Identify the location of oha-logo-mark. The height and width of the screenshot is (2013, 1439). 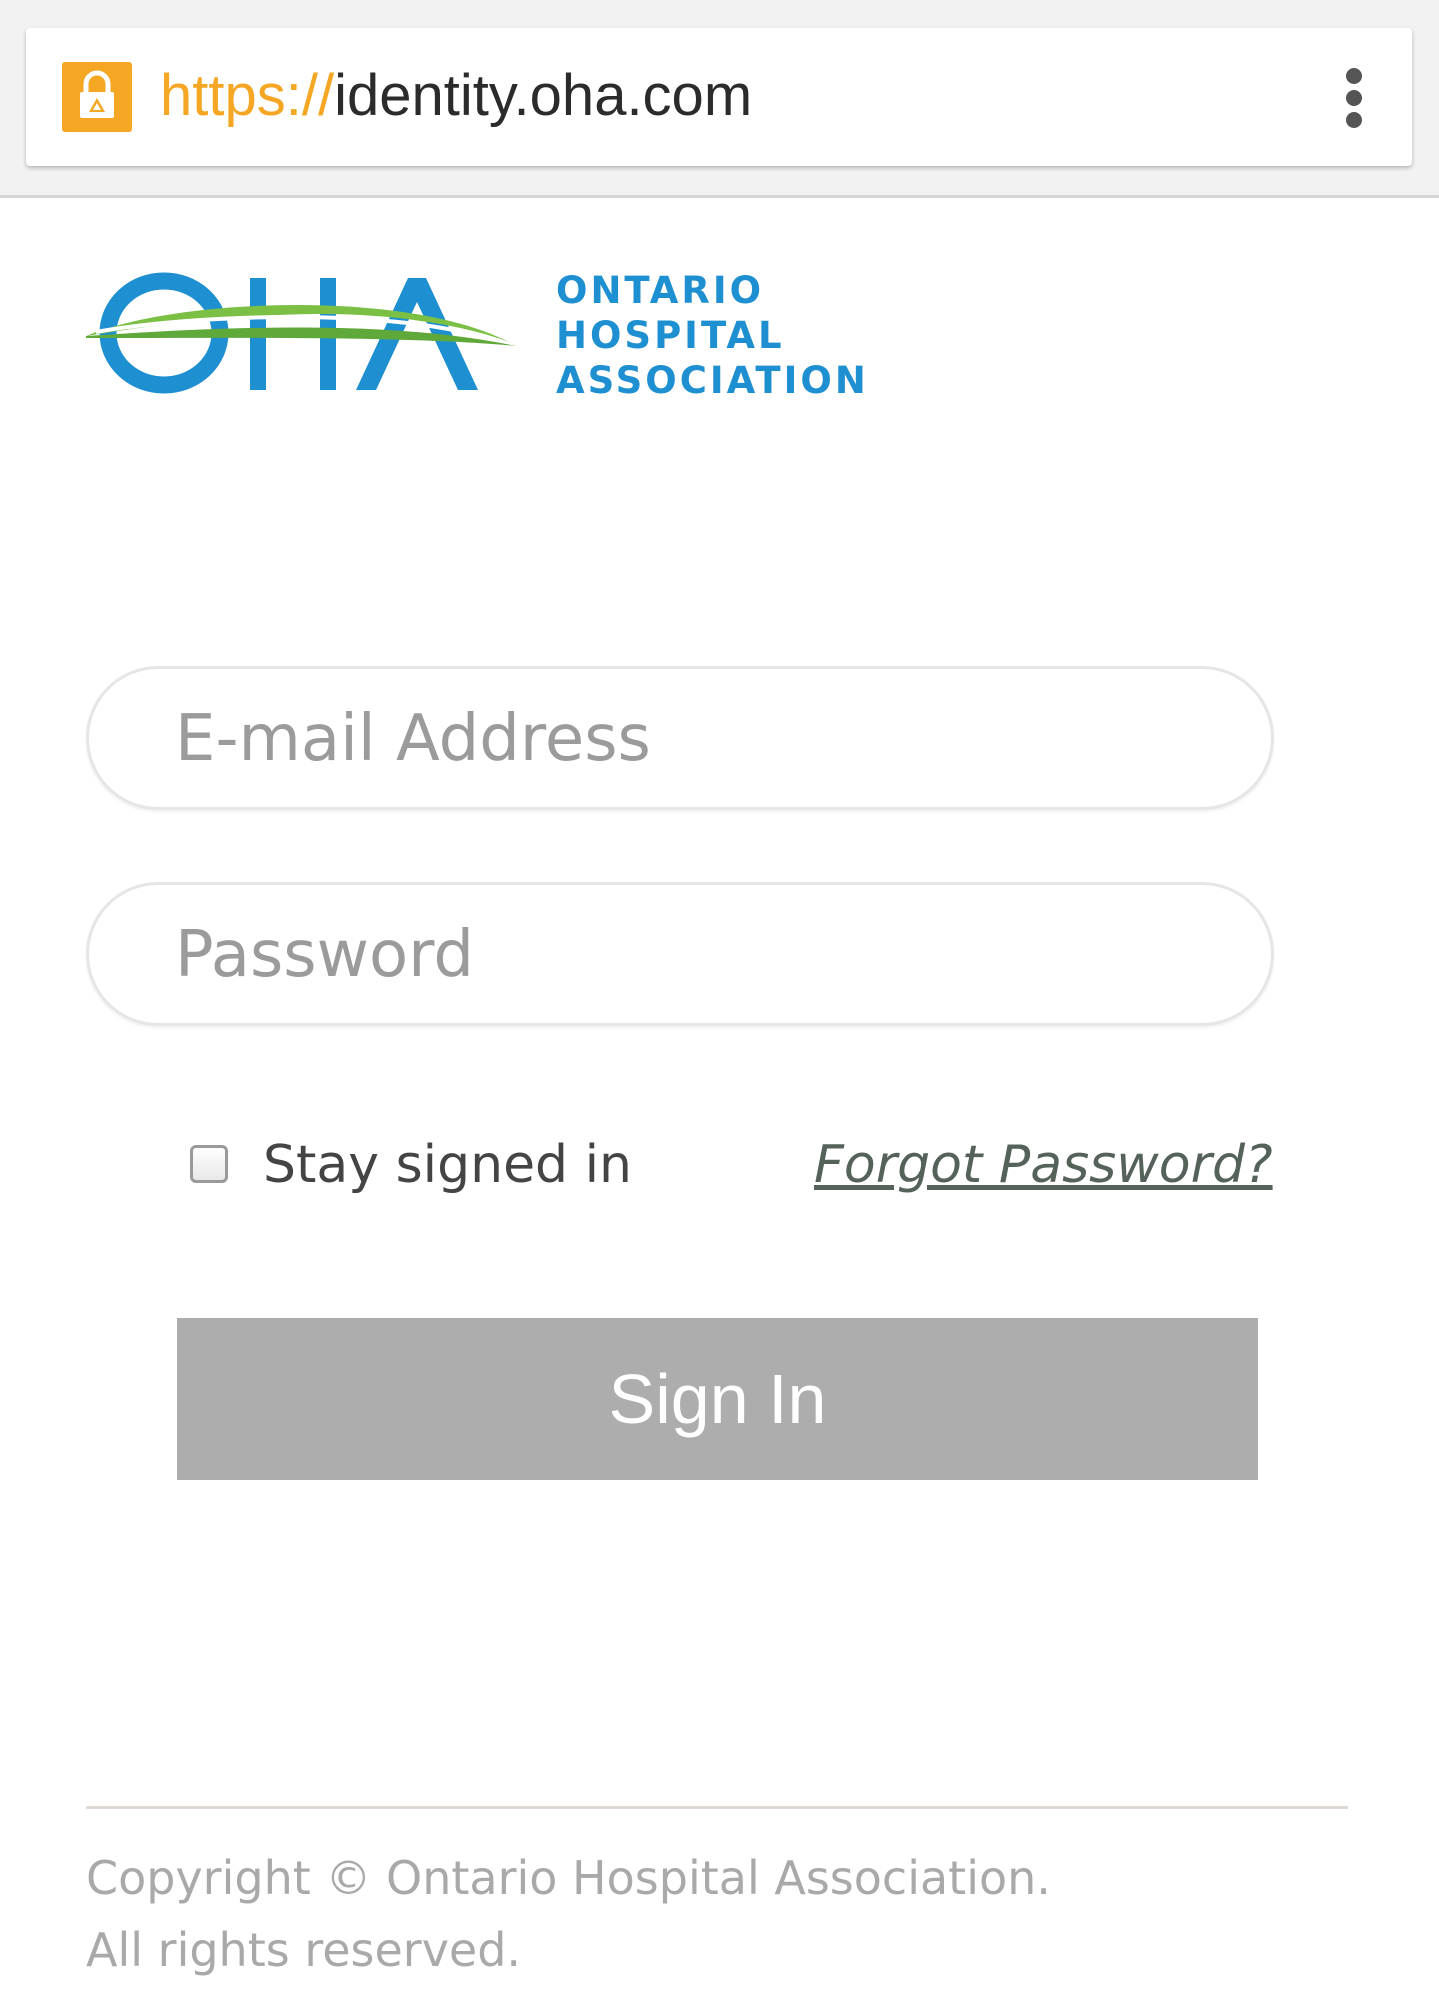
(301, 333).